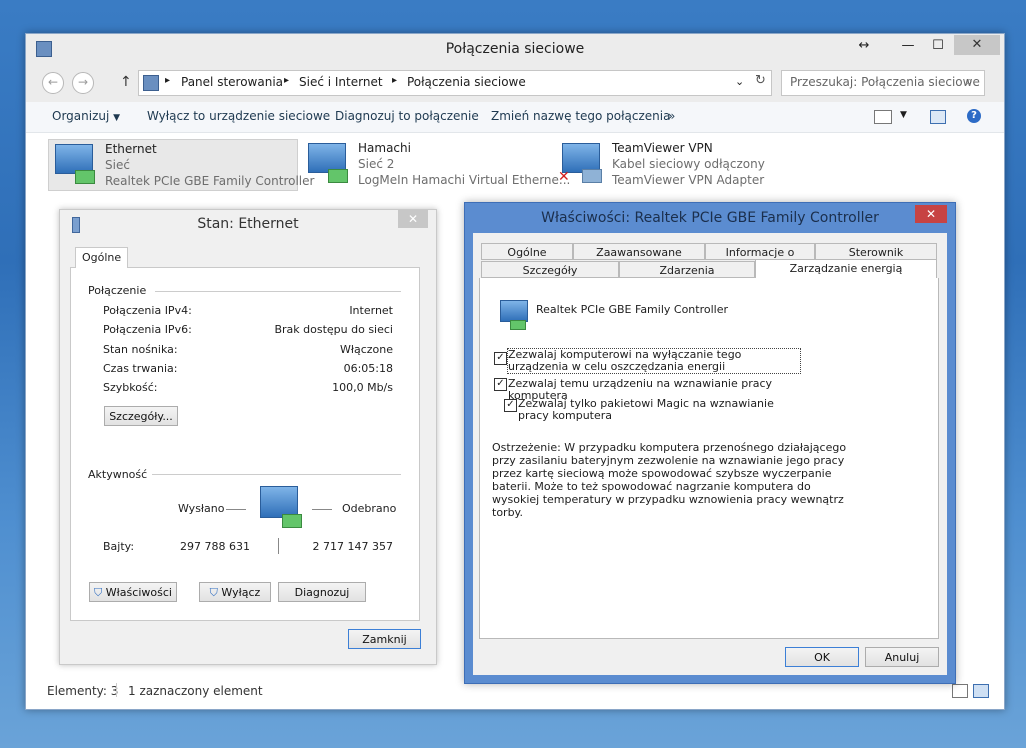 The width and height of the screenshot is (1026, 748). Describe the element at coordinates (938, 46) in the screenshot. I see `maximize-button: ☐` at that location.